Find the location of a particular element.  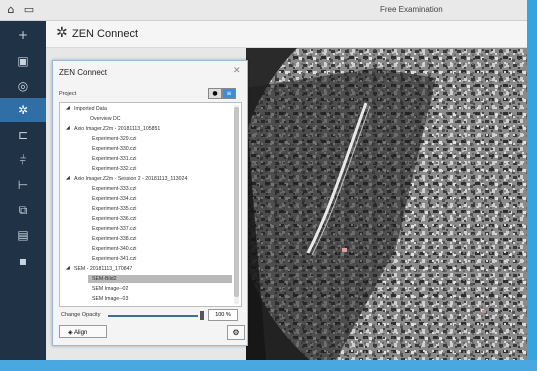

app-header: ✲ ZEN Connect is located at coordinates (286, 34).